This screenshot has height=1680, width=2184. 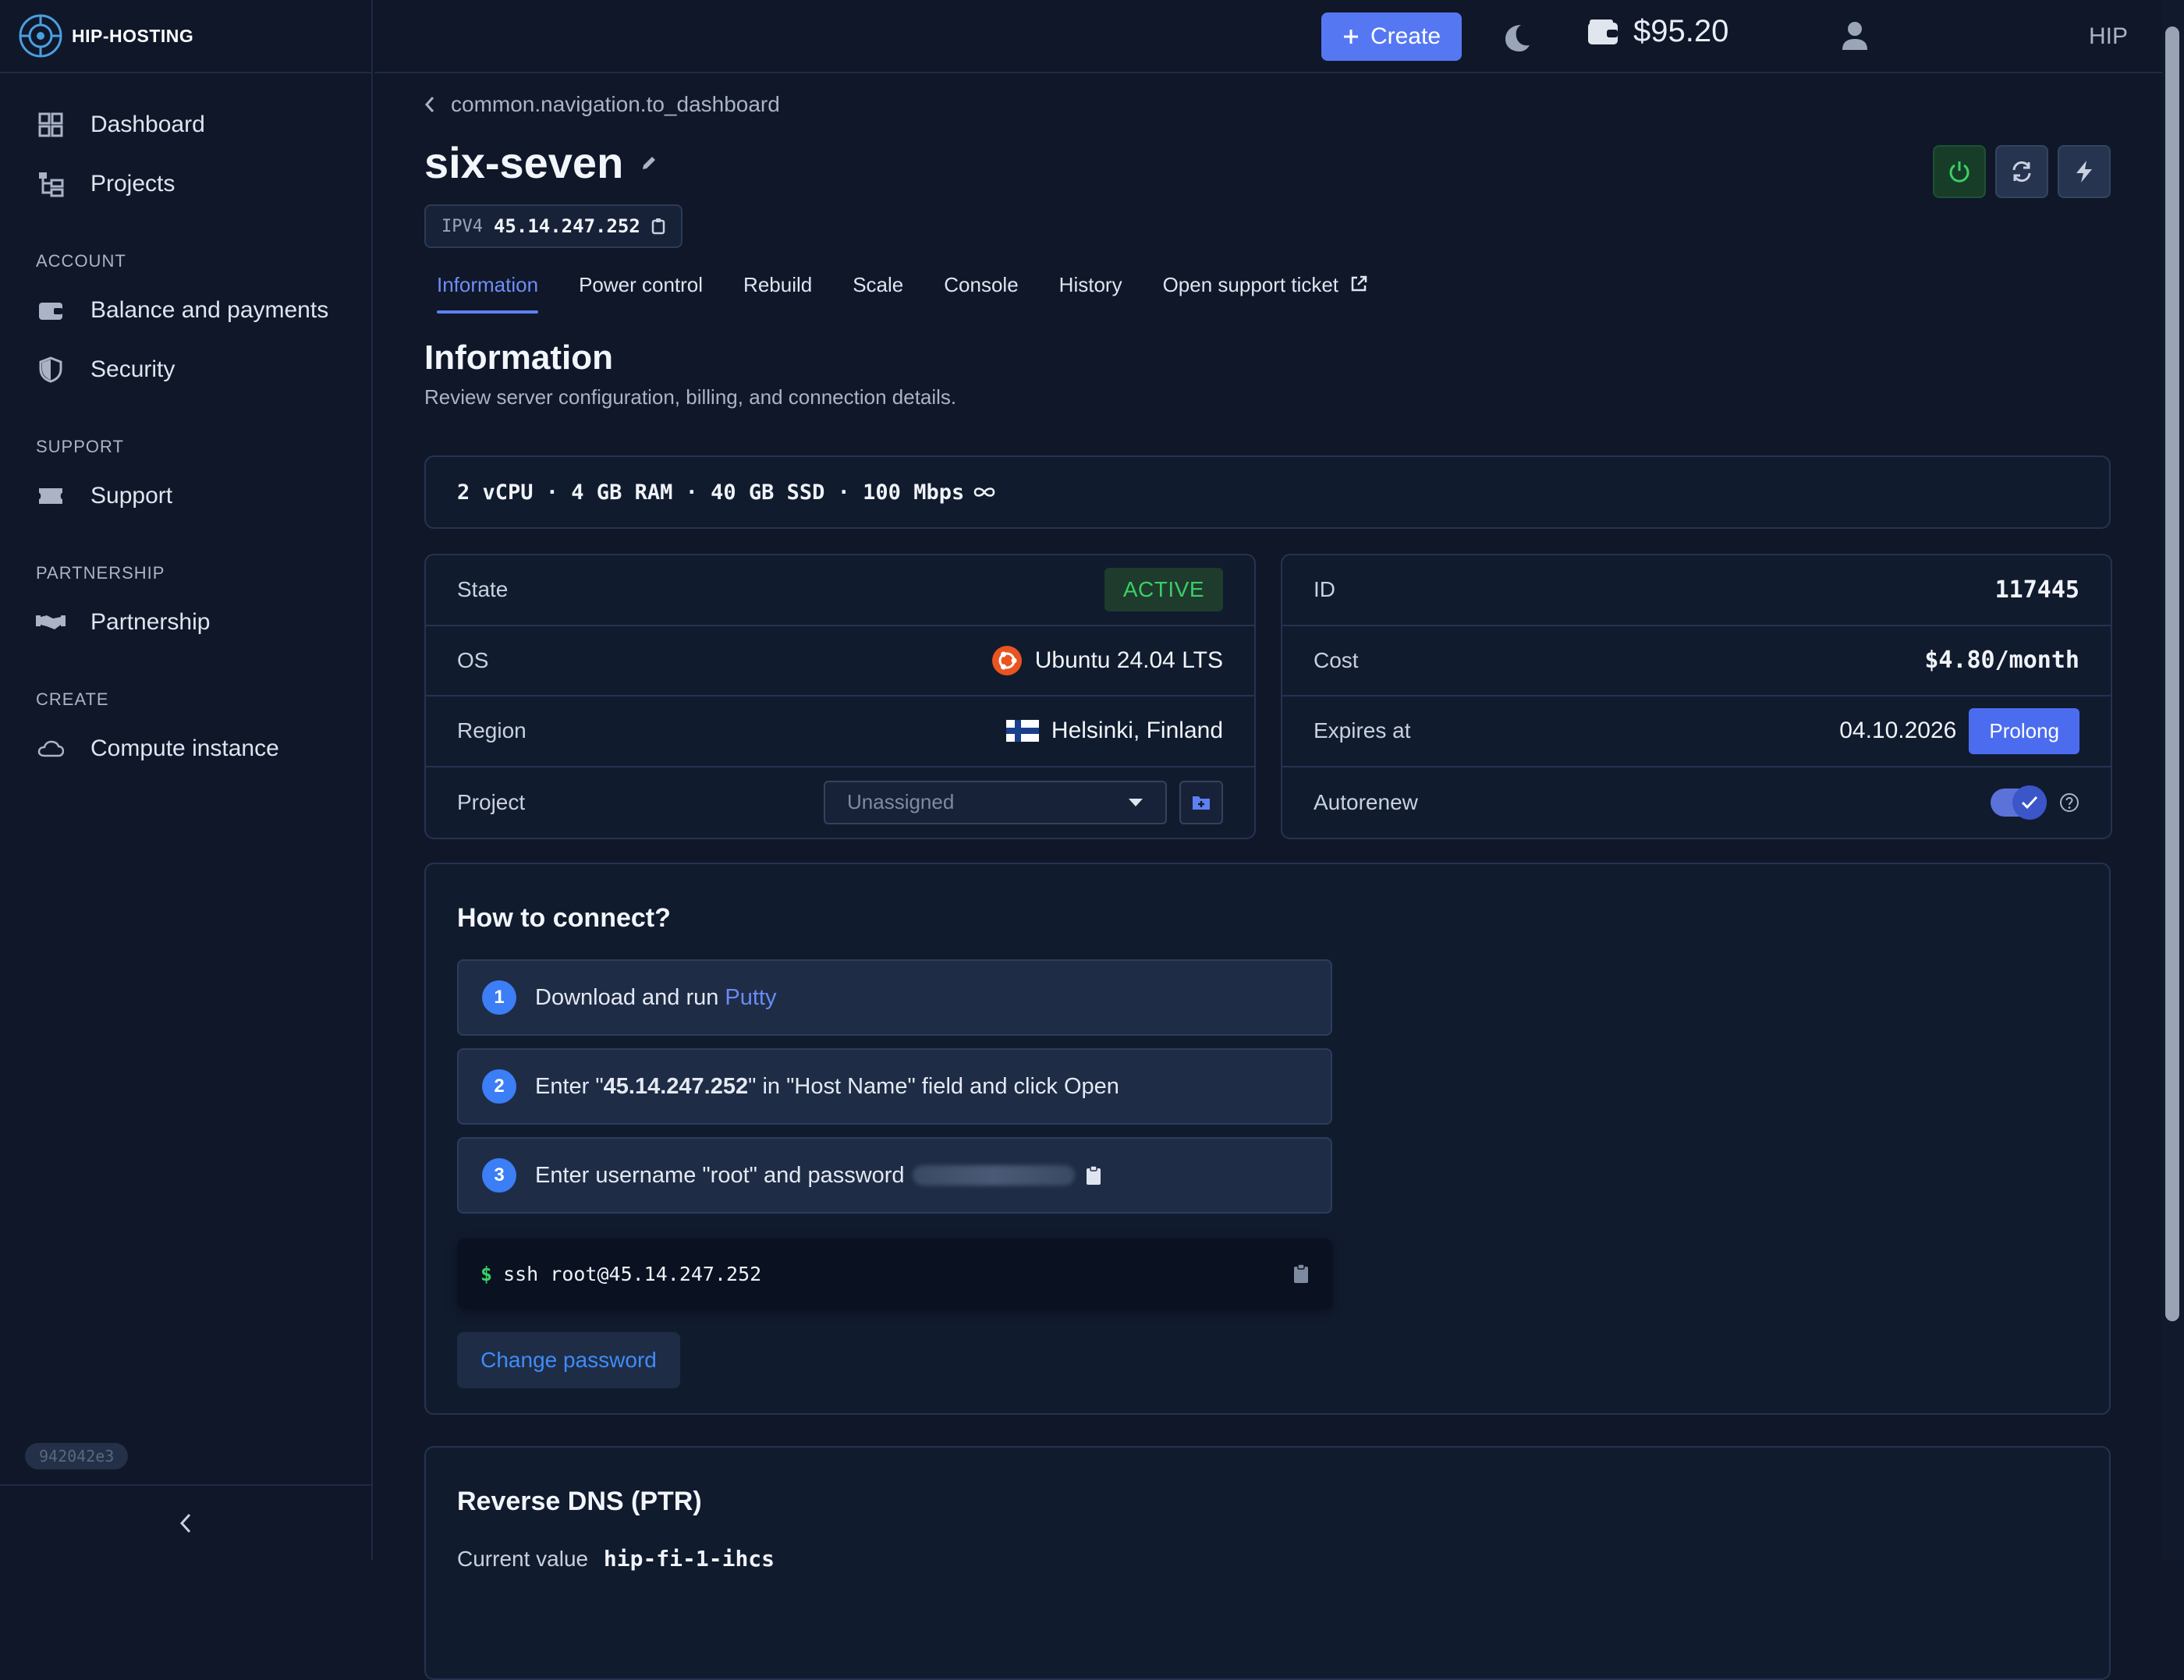 What do you see at coordinates (567, 226) in the screenshot?
I see `ip-value: 45.14.247.252` at bounding box center [567, 226].